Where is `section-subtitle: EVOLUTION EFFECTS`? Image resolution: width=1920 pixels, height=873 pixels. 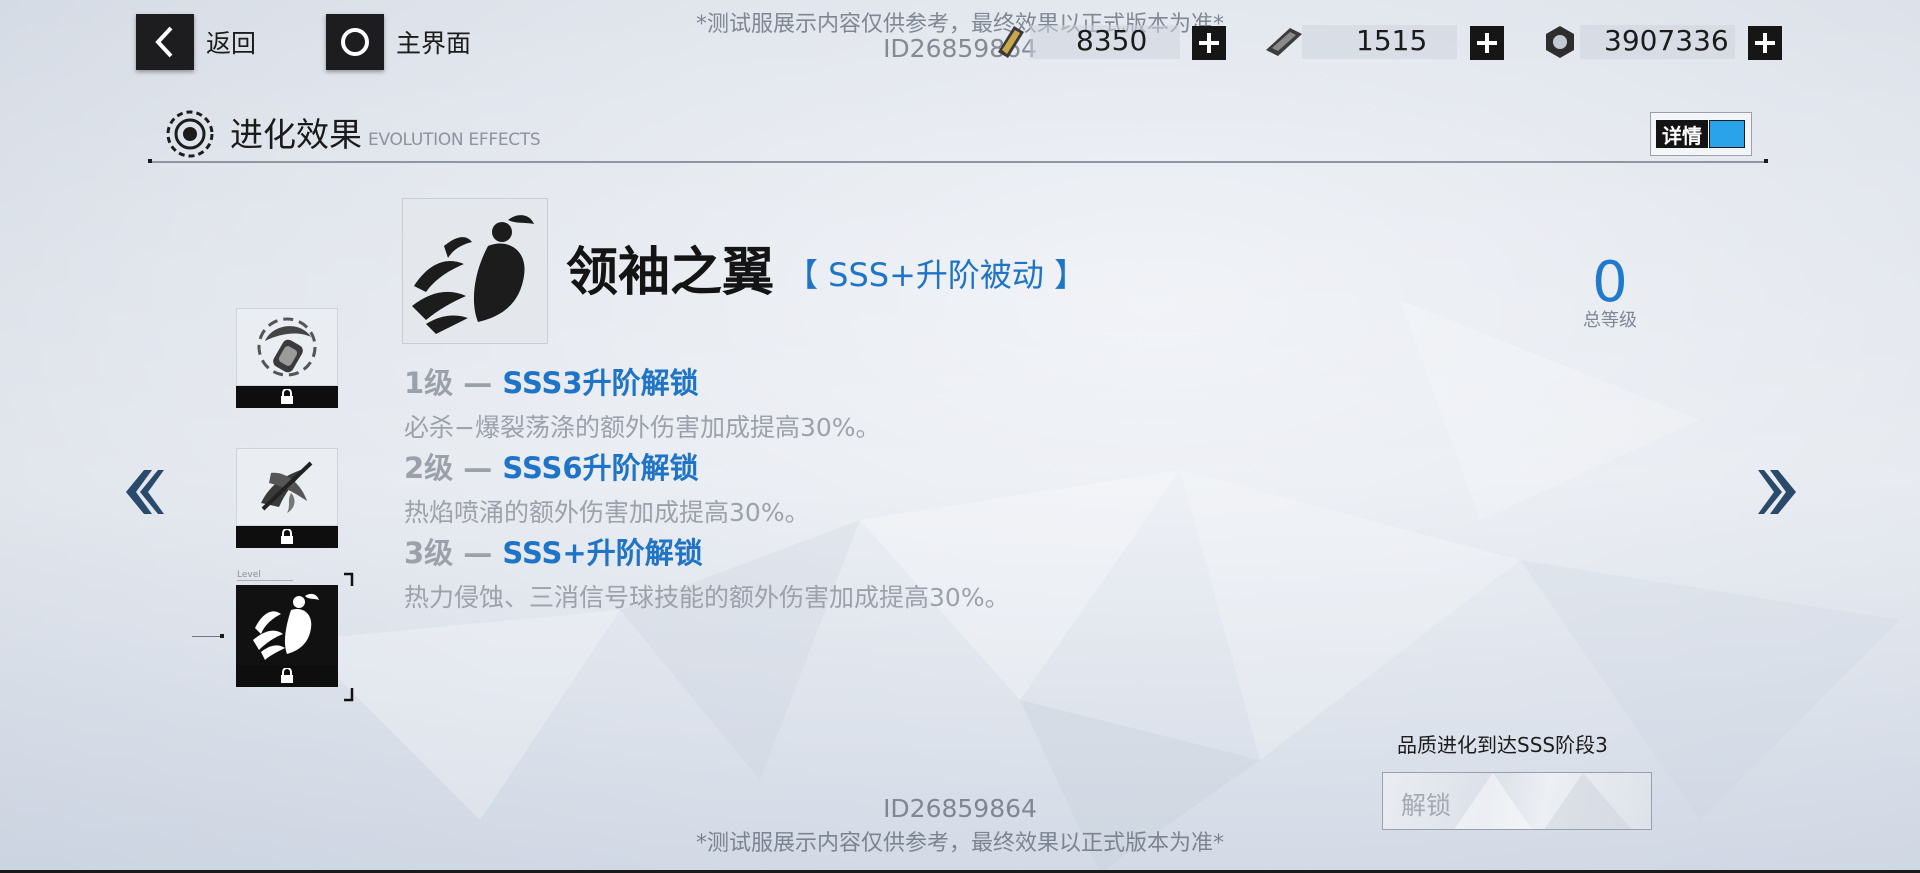 section-subtitle: EVOLUTION EFFECTS is located at coordinates (454, 140).